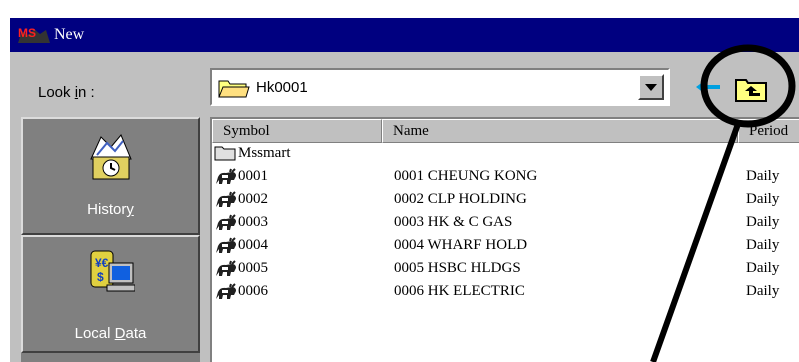 Image resolution: width=799 pixels, height=362 pixels. I want to click on look-in-label-pre: Look, so click(56, 92).